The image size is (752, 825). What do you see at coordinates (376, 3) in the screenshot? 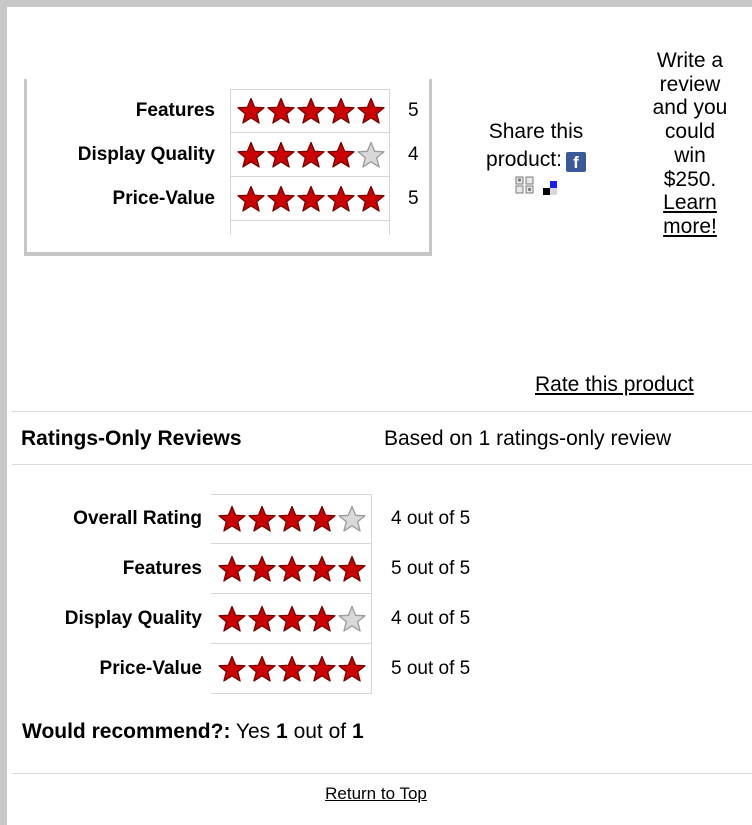
I see `frame-border-top` at bounding box center [376, 3].